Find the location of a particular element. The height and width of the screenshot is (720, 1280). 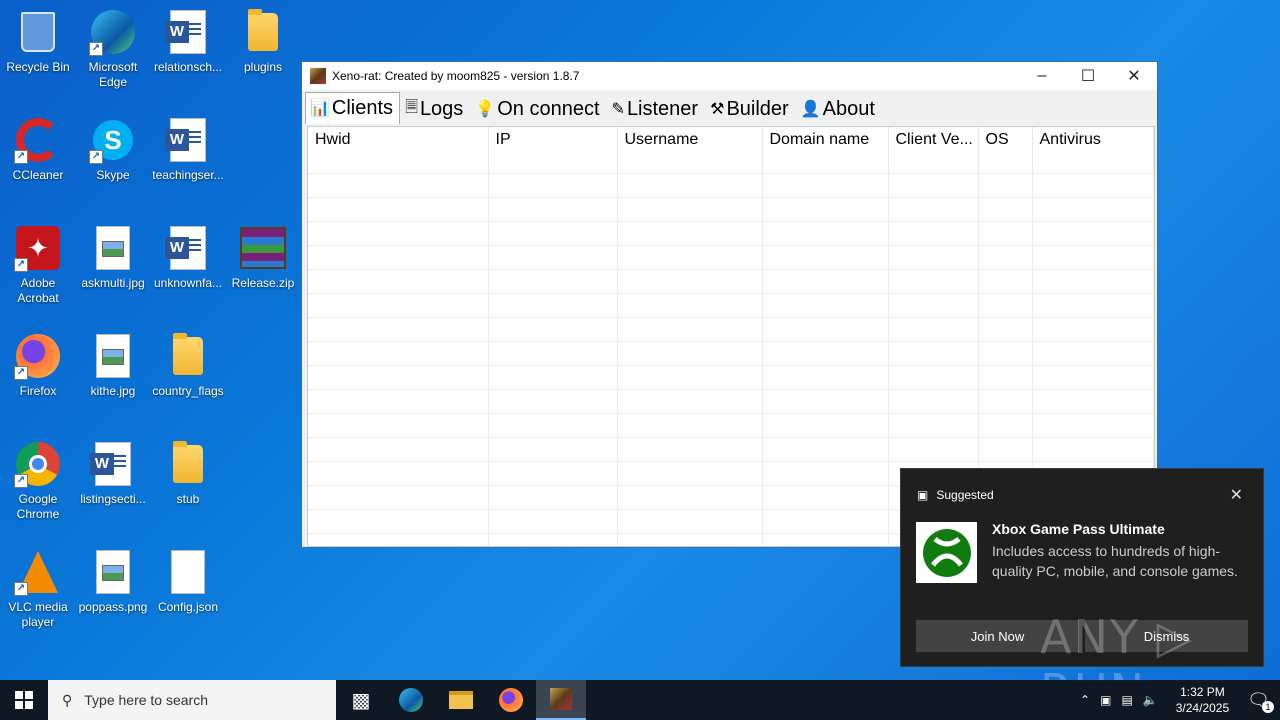

action-center-icon: 🗨 1 is located at coordinates (1260, 701).